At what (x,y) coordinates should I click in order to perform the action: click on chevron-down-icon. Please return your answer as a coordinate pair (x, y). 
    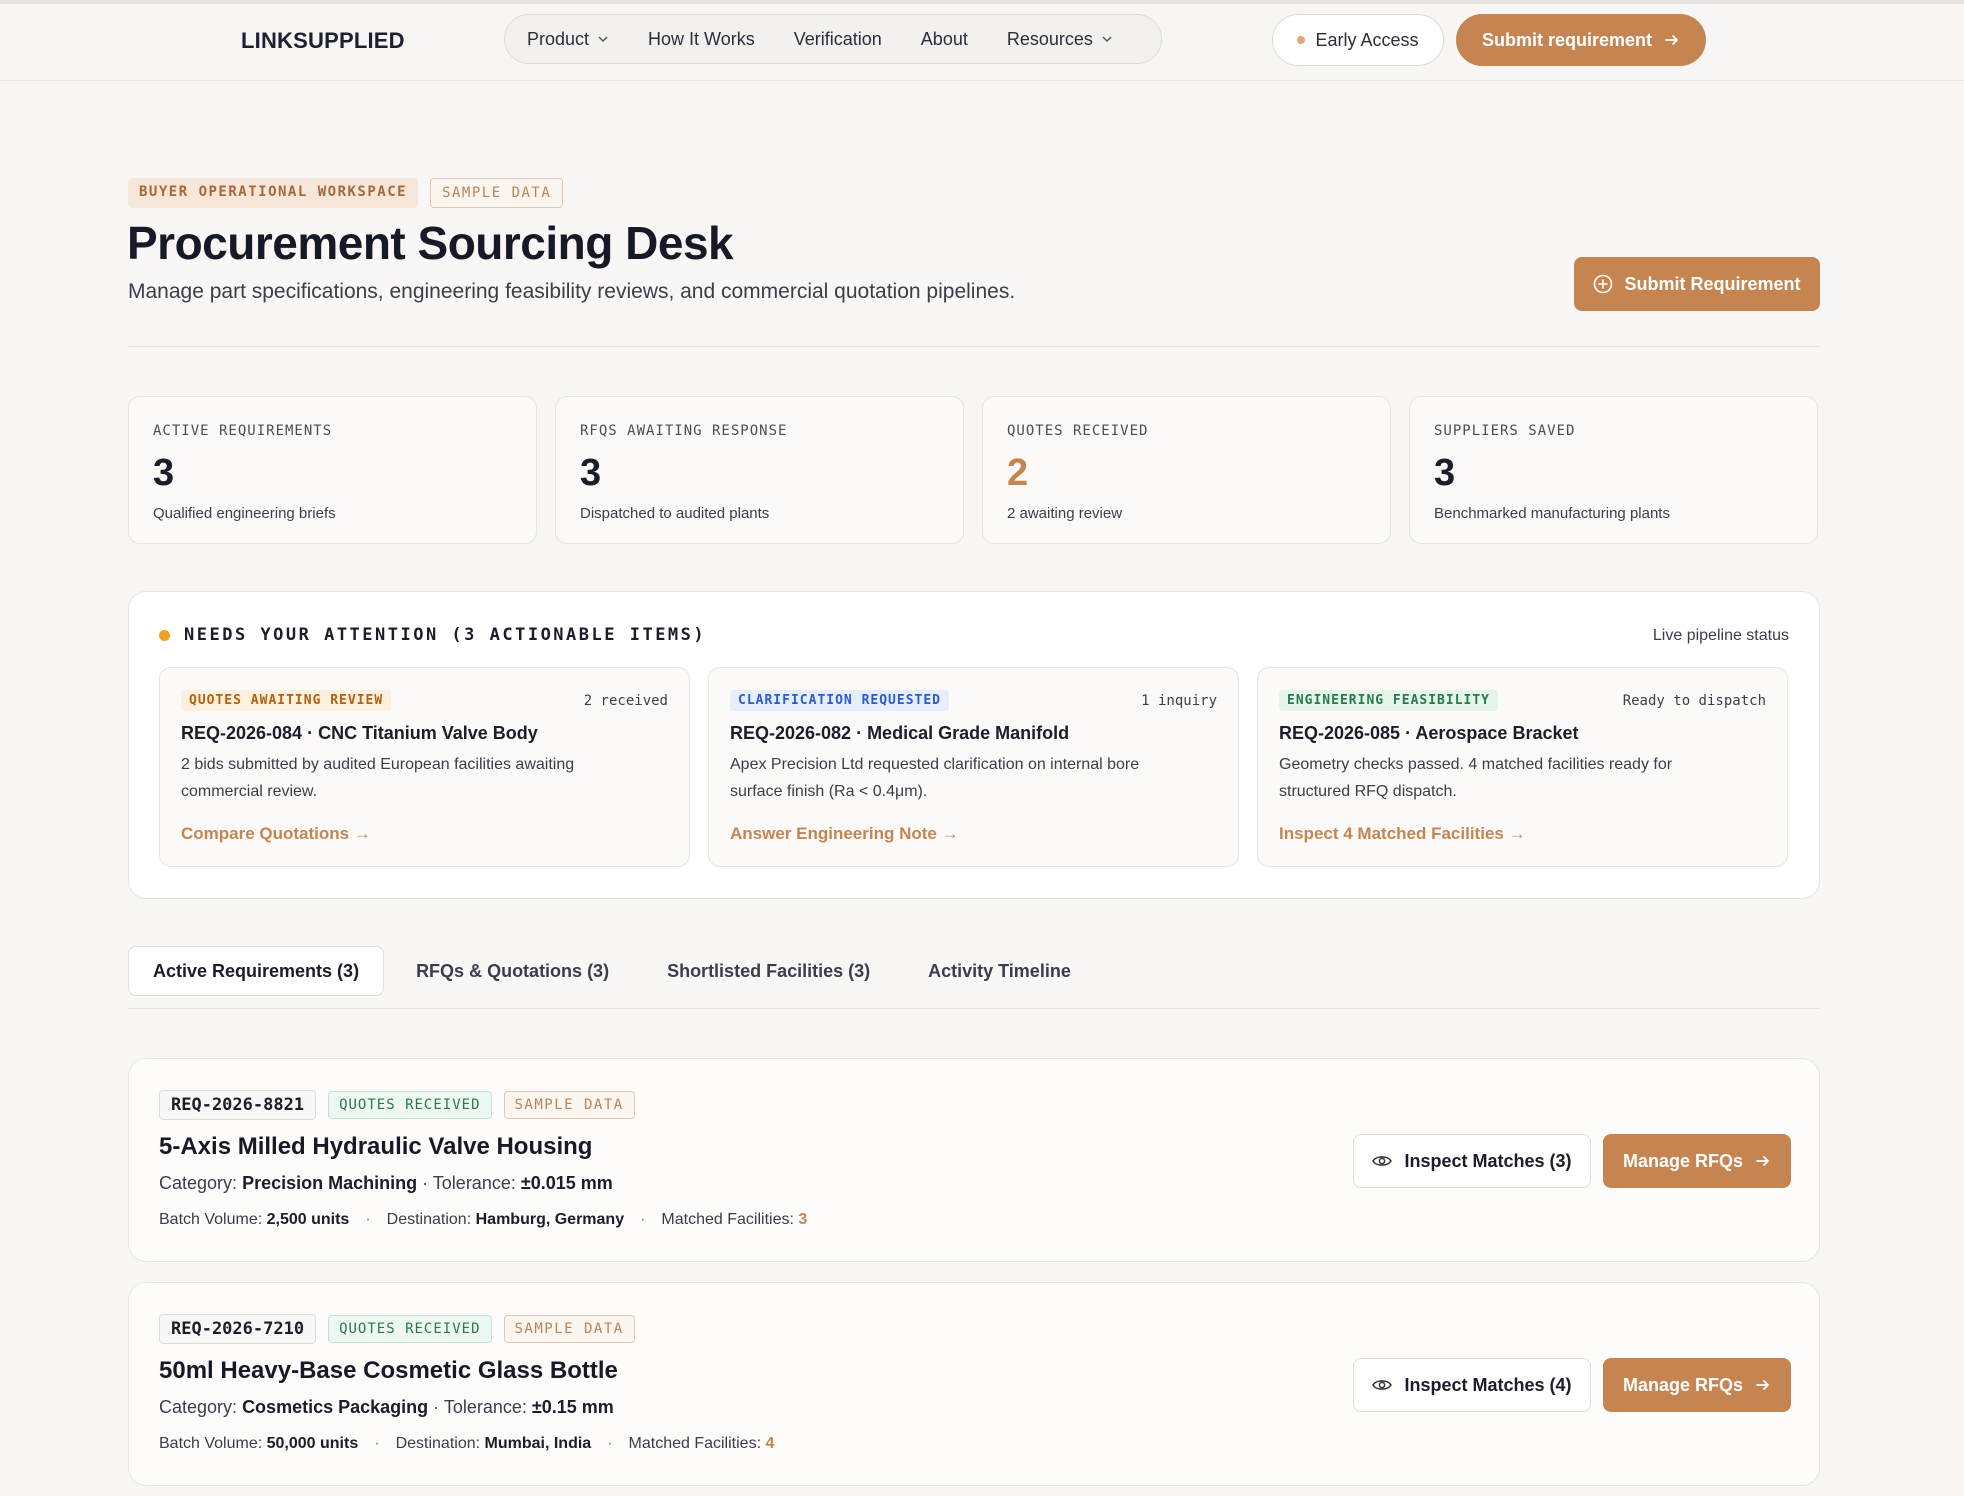
    Looking at the image, I should click on (1107, 39).